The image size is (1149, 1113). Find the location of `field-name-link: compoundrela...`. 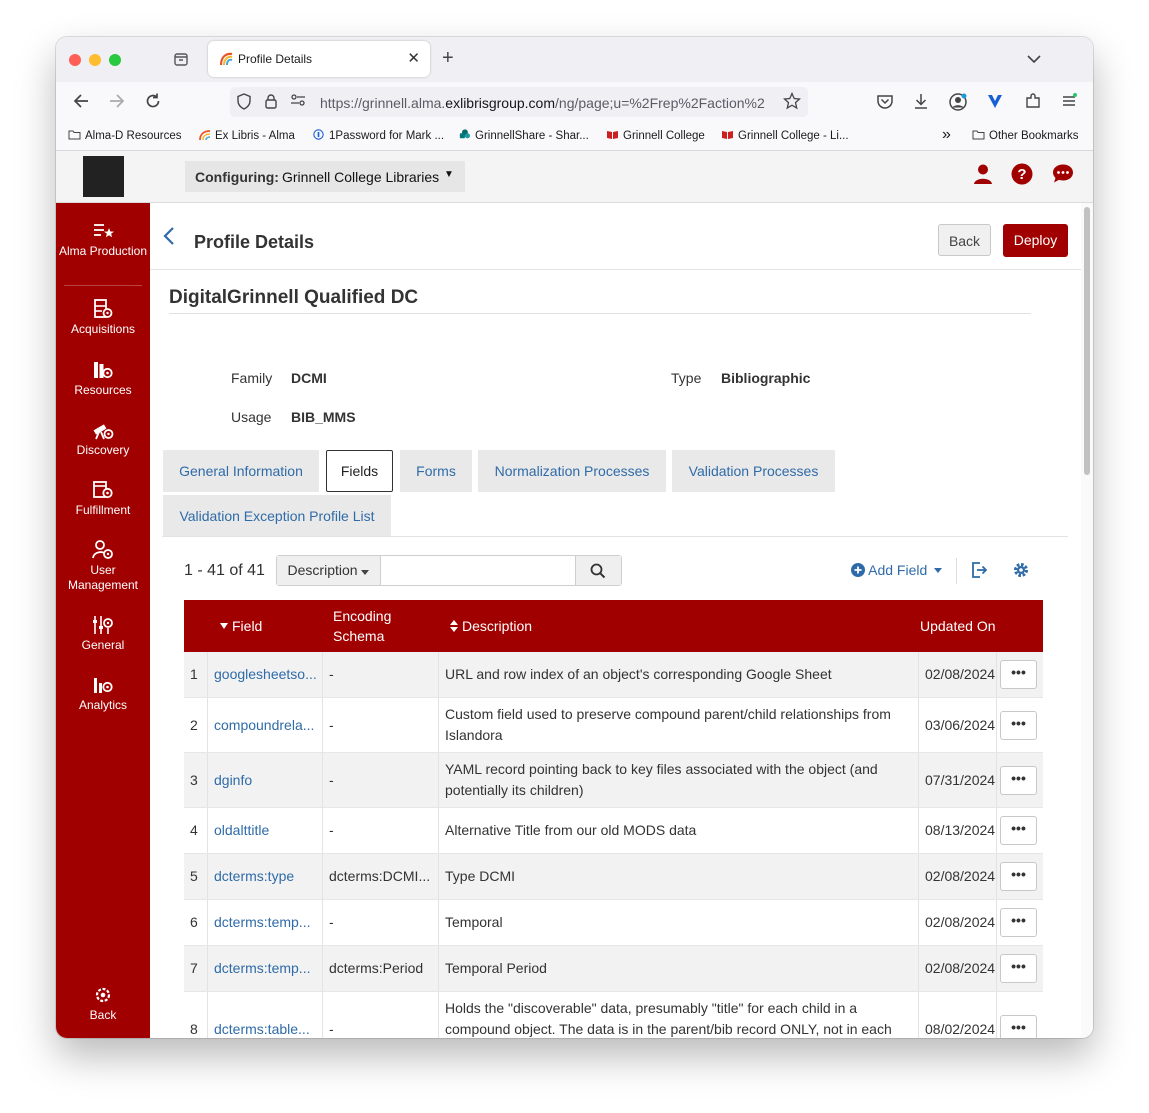

field-name-link: compoundrela... is located at coordinates (264, 725).